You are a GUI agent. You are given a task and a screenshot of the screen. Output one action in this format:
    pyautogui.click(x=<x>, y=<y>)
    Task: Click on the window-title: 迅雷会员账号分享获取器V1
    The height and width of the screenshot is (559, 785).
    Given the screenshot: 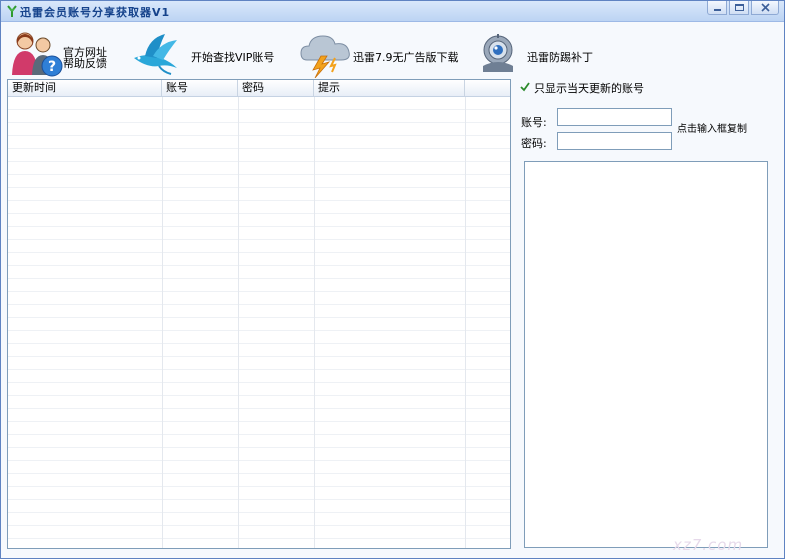 What is the action you would take?
    pyautogui.click(x=95, y=12)
    